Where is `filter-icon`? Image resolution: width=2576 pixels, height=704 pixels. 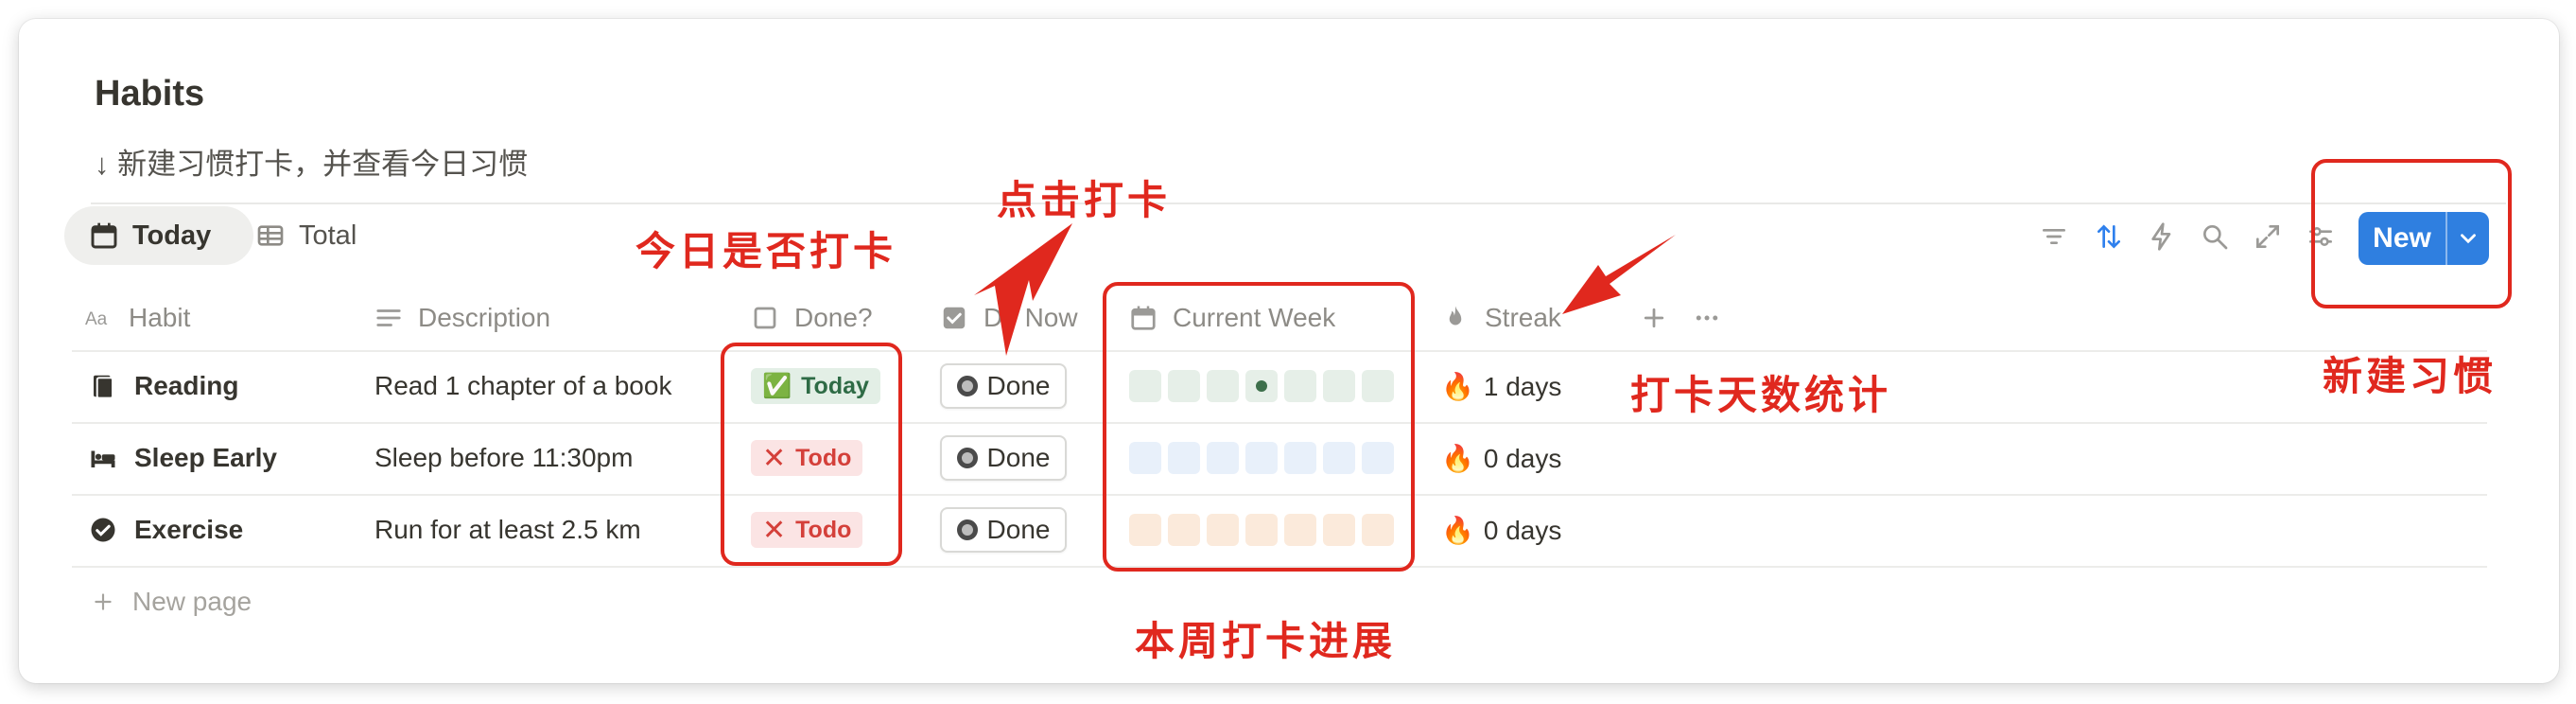
filter-icon is located at coordinates (2054, 237).